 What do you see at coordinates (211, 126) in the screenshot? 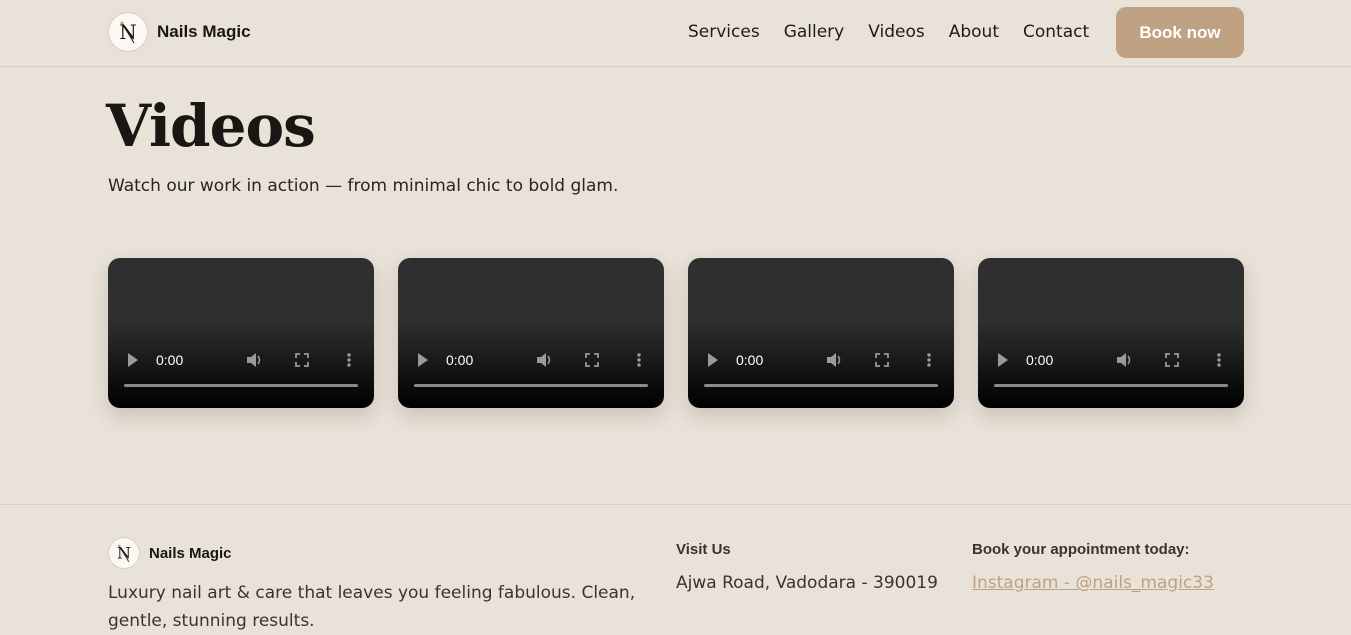
I see `page-title: Videos` at bounding box center [211, 126].